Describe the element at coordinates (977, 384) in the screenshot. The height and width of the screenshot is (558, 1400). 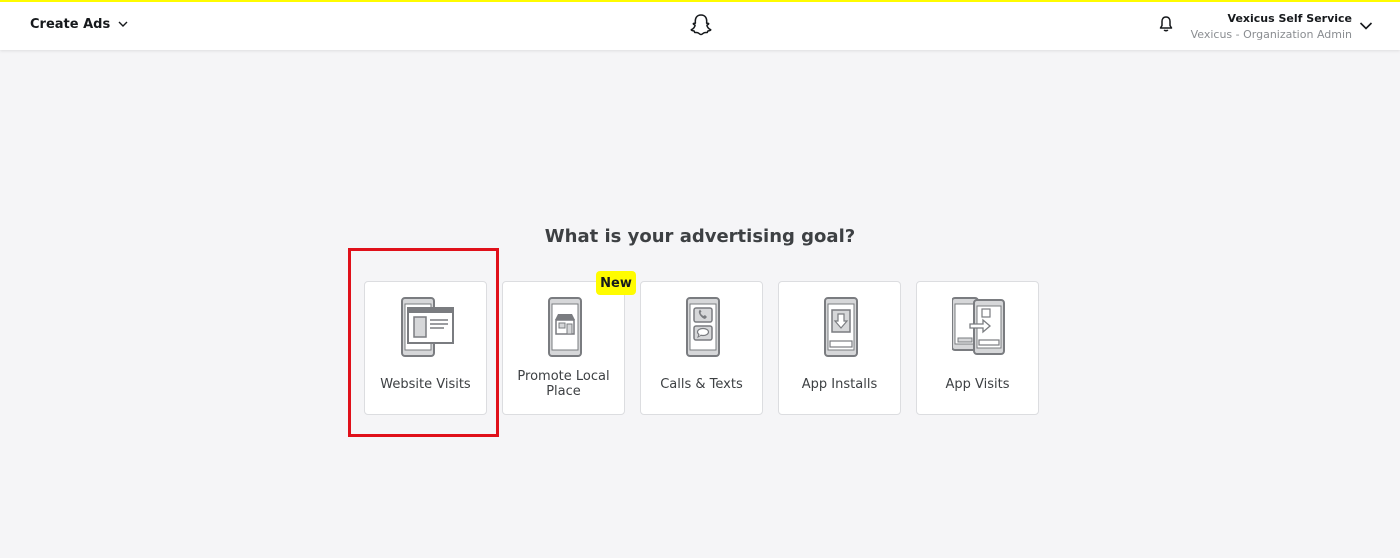
I see `goal-label-app-visits: App Visits` at that location.